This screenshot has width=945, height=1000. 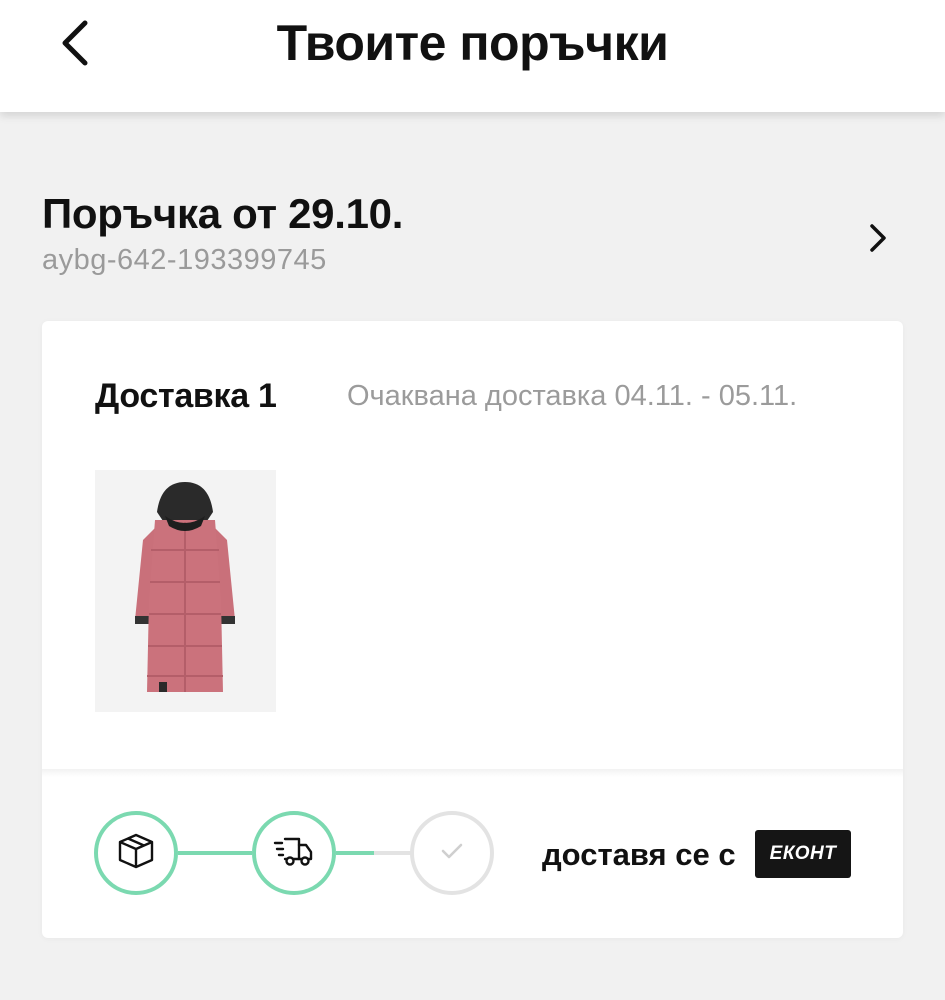 I want to click on step-in-transit, so click(x=294, y=853).